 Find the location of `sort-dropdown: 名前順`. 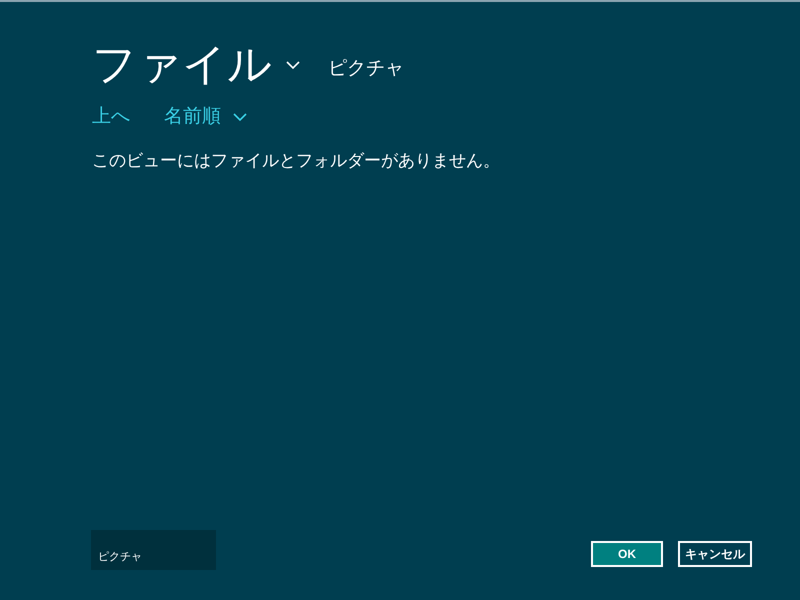

sort-dropdown: 名前順 is located at coordinates (205, 117).